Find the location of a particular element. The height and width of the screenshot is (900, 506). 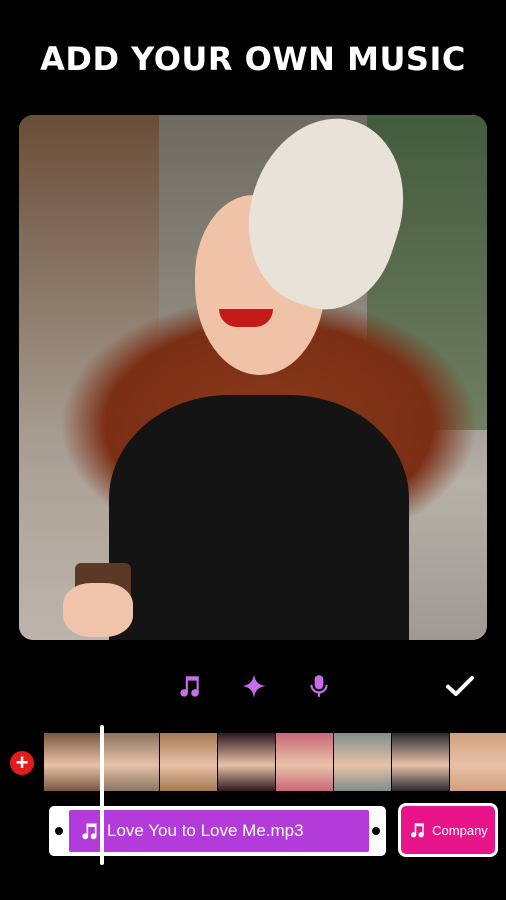

record-voice-button is located at coordinates (319, 686).